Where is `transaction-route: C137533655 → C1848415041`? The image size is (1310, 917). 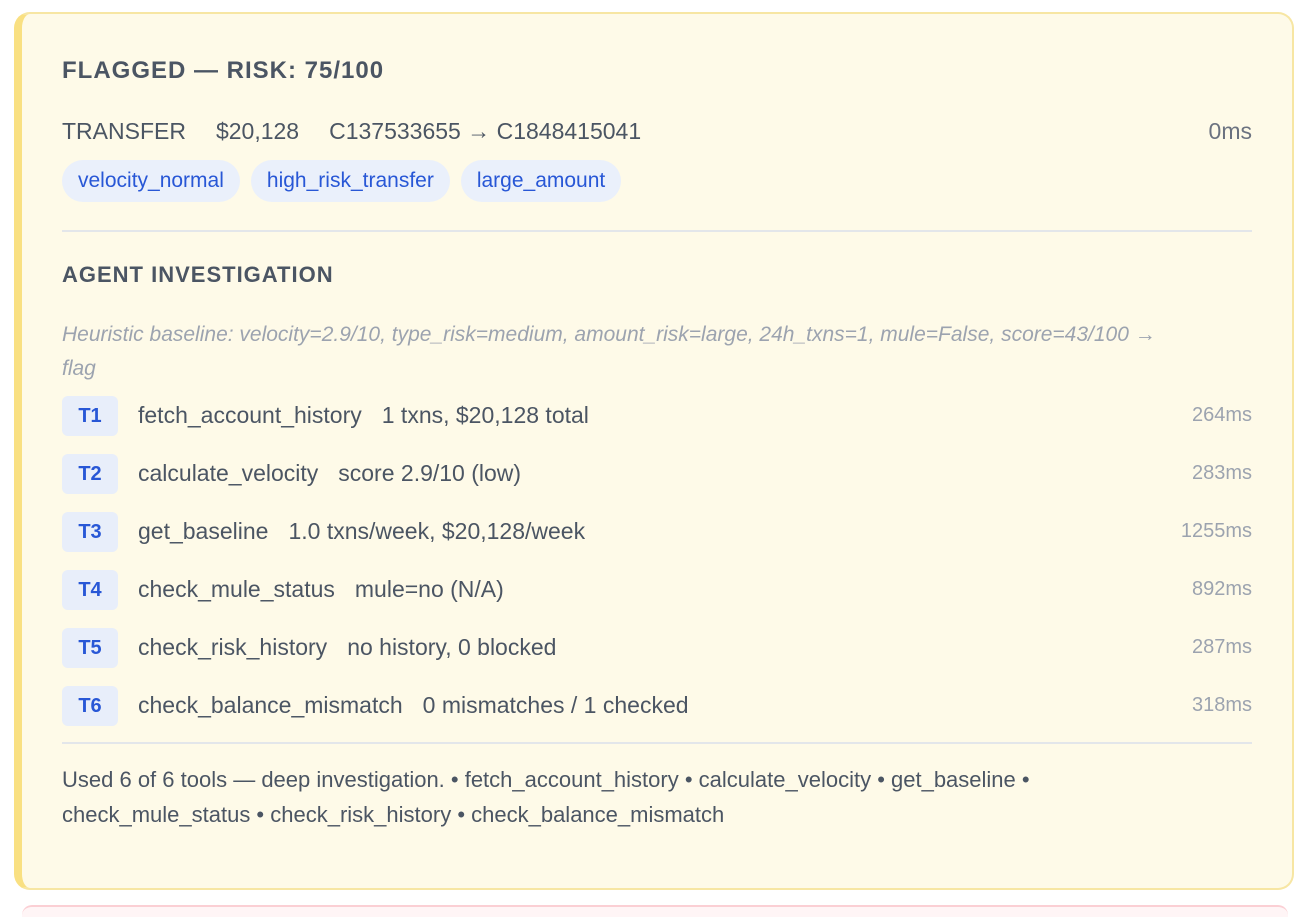
transaction-route: C137533655 → C1848415041 is located at coordinates (485, 130).